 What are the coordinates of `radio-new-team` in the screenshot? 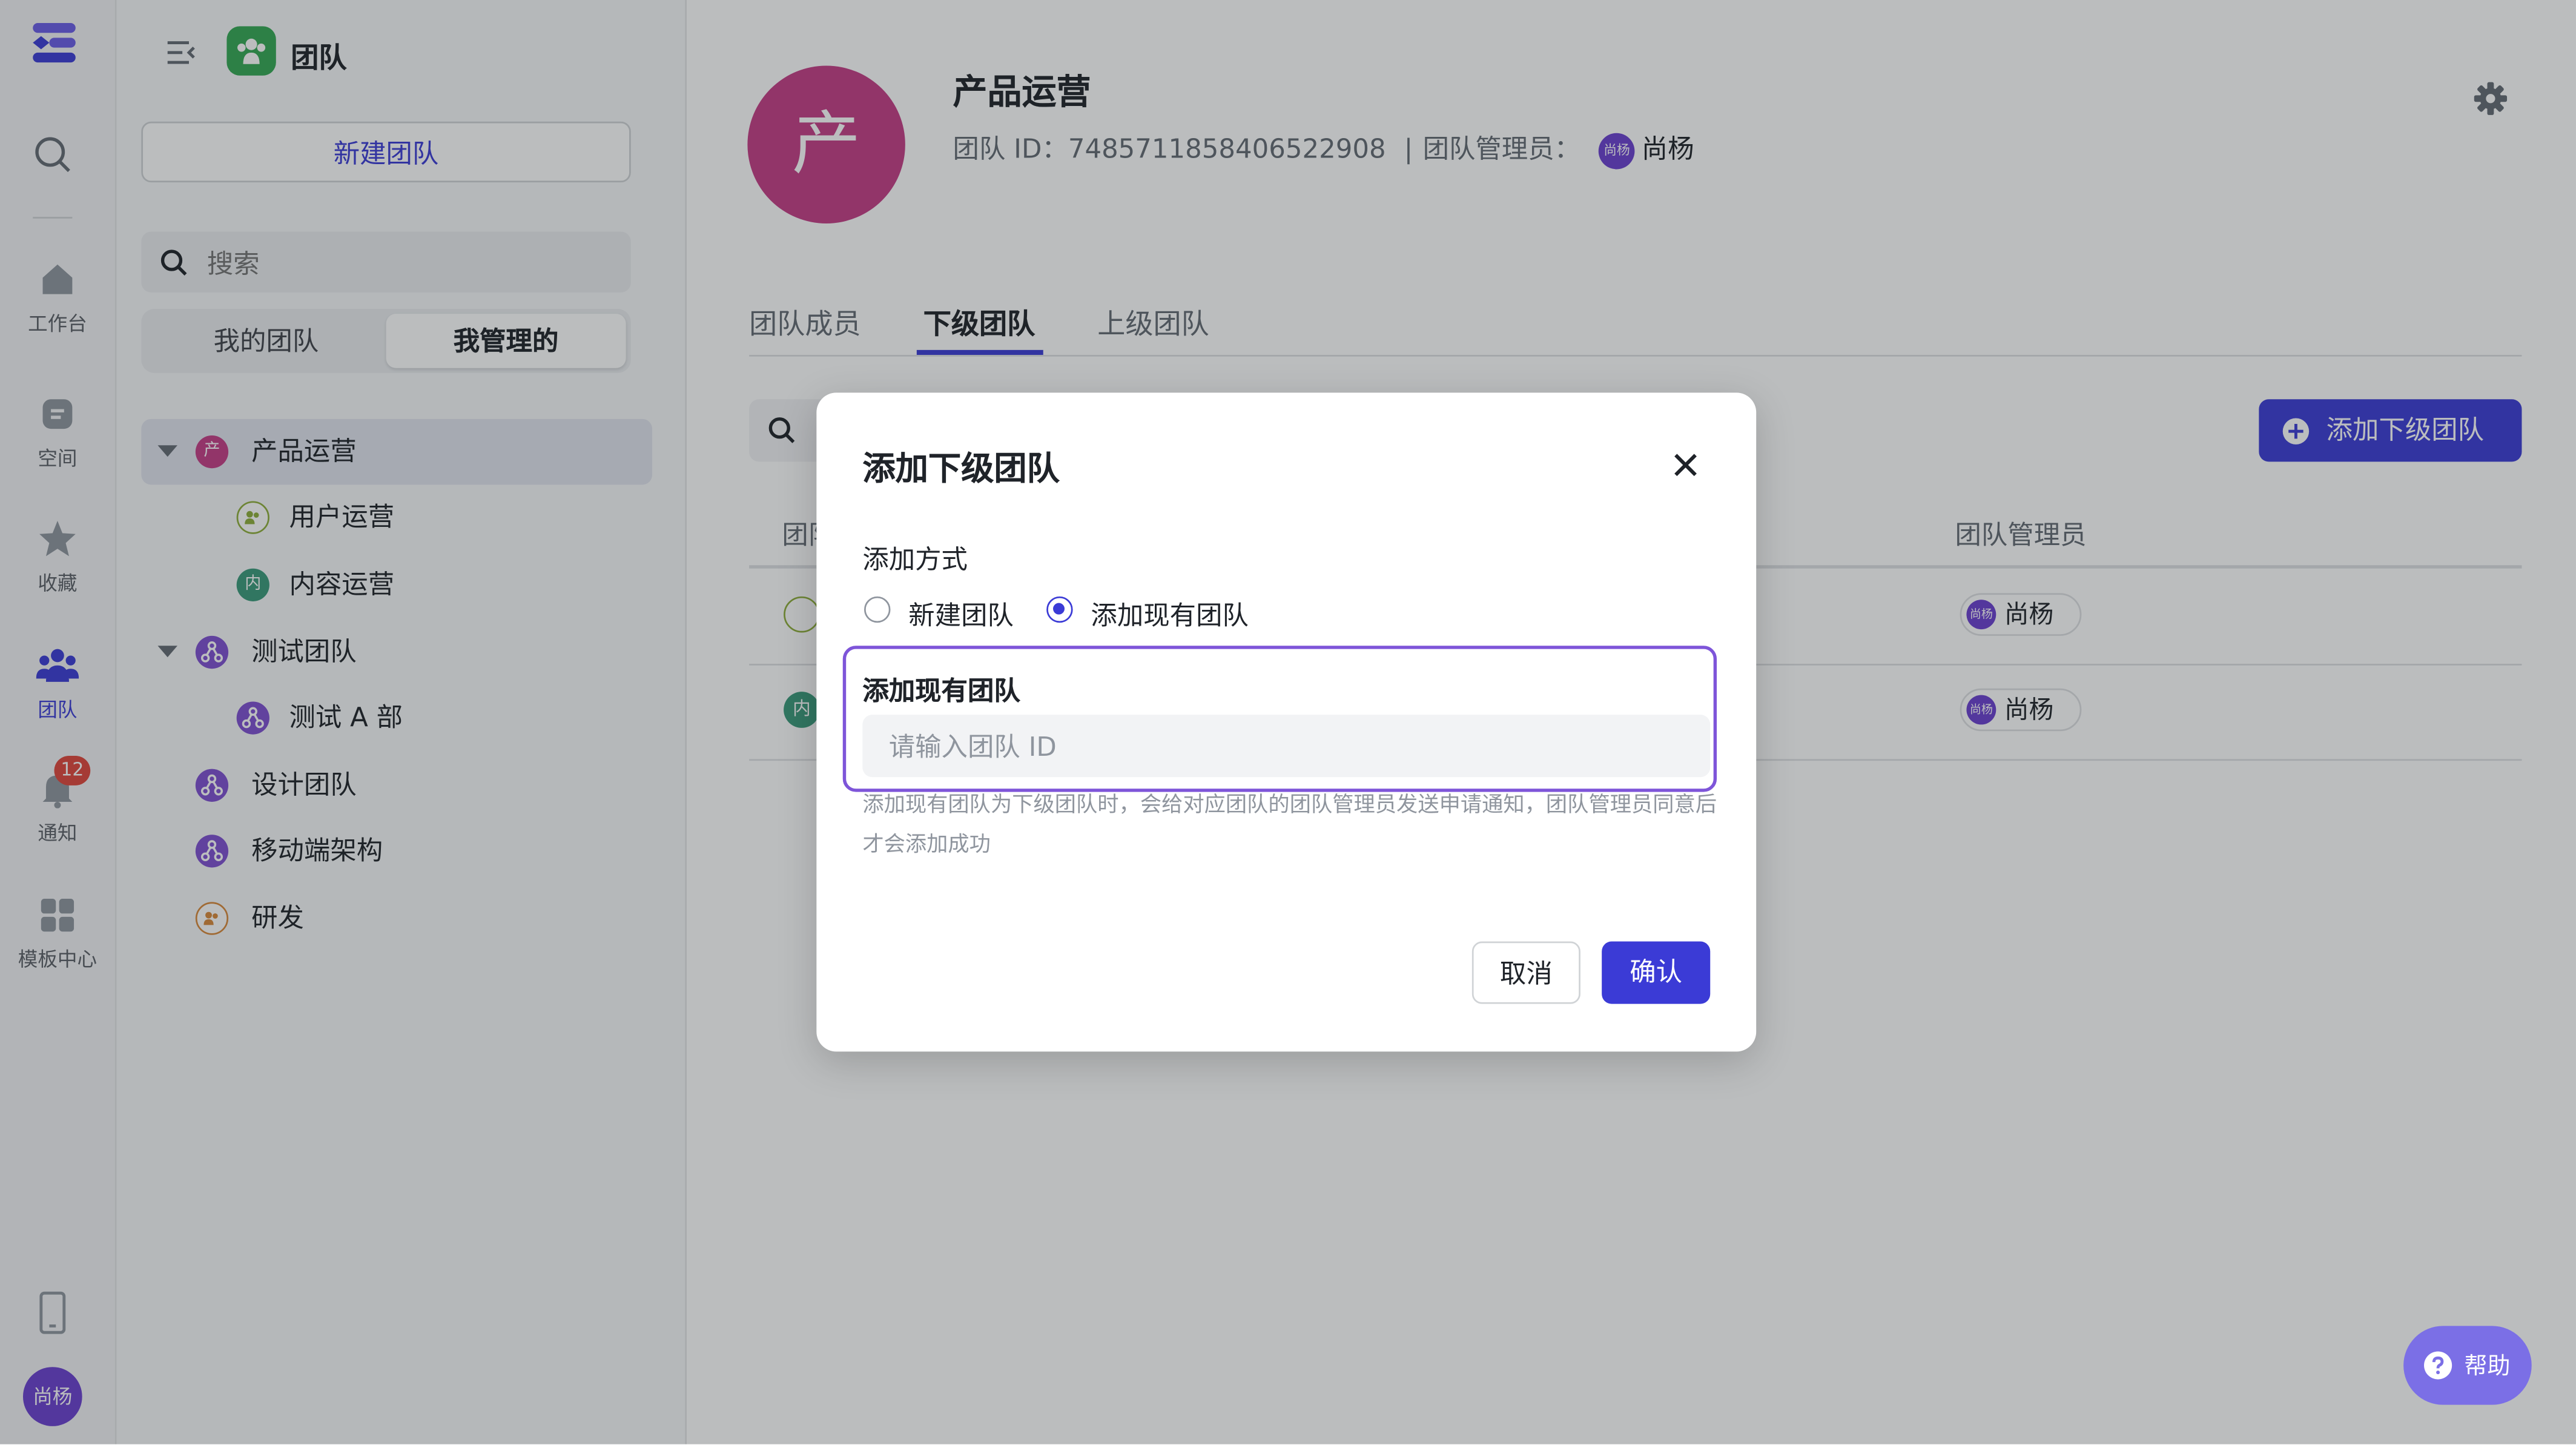 It's located at (877, 609).